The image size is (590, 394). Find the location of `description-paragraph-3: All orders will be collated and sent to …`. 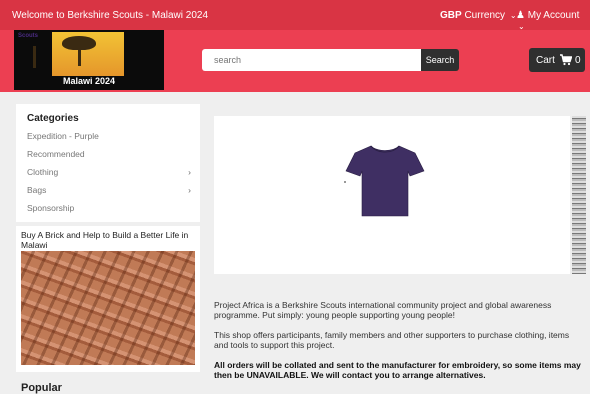

description-paragraph-3: All orders will be collated and sent to … is located at coordinates (397, 370).